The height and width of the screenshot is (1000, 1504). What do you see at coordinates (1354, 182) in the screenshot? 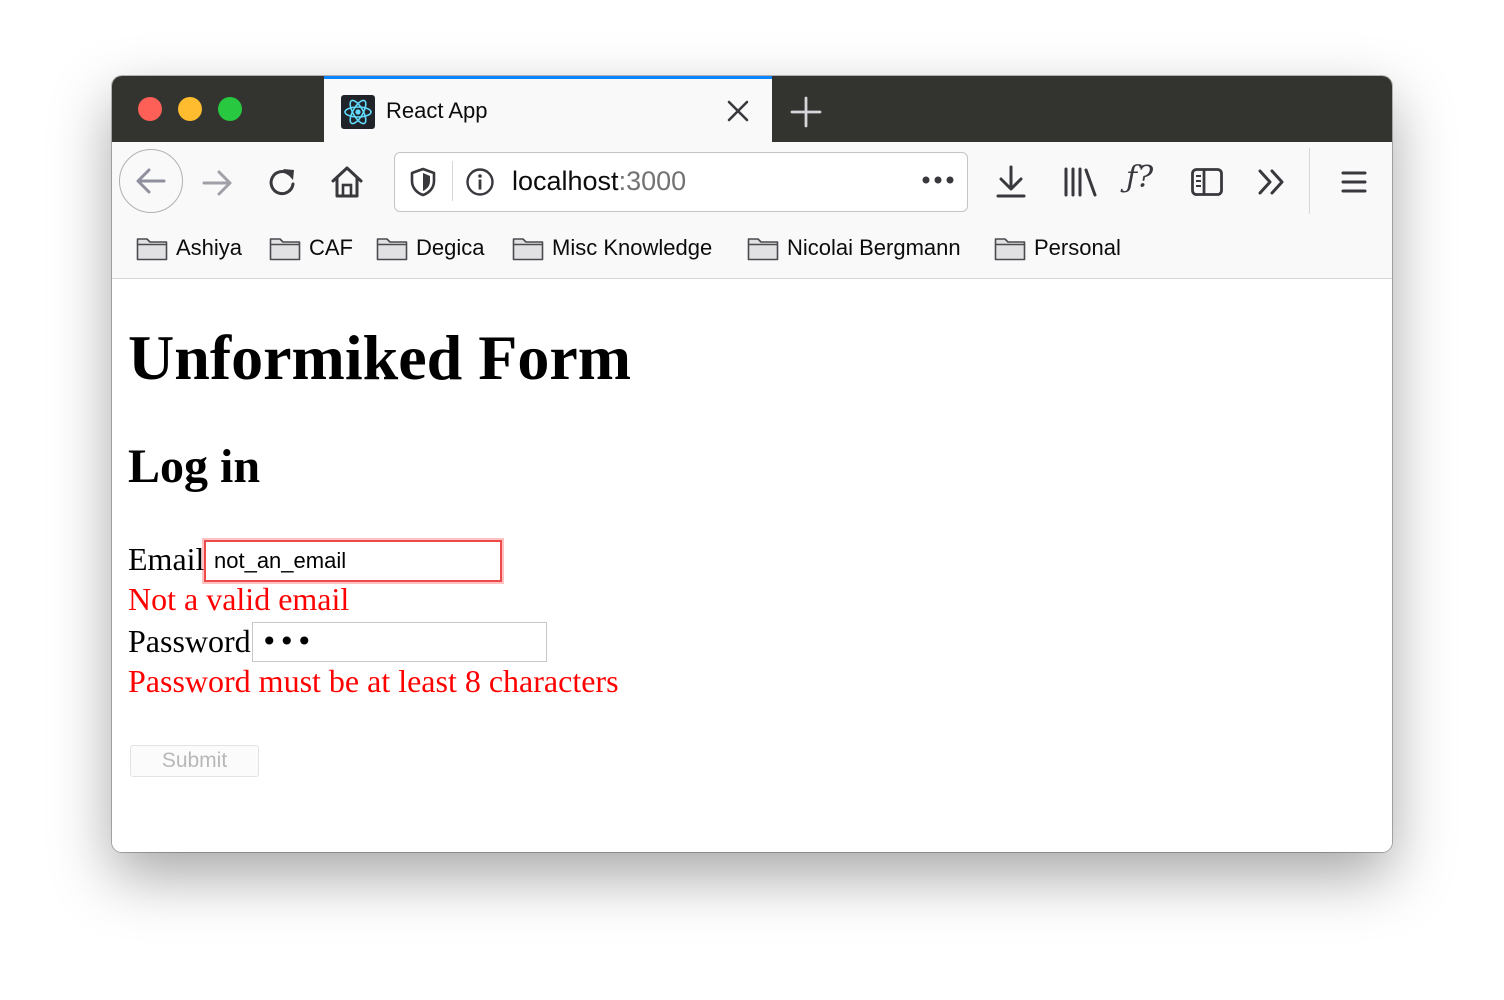
I see `menu-icon` at bounding box center [1354, 182].